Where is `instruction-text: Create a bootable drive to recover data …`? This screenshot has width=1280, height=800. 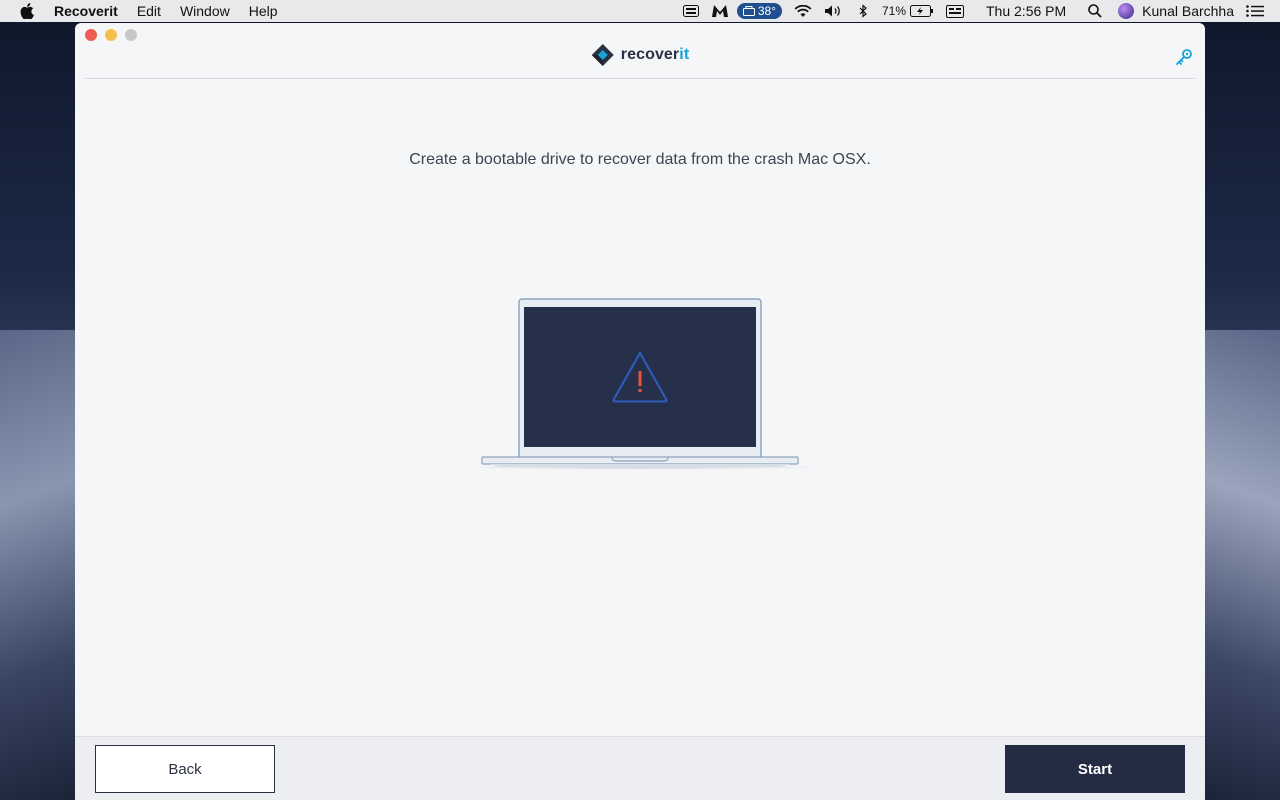
instruction-text: Create a bootable drive to recover data … is located at coordinates (640, 159).